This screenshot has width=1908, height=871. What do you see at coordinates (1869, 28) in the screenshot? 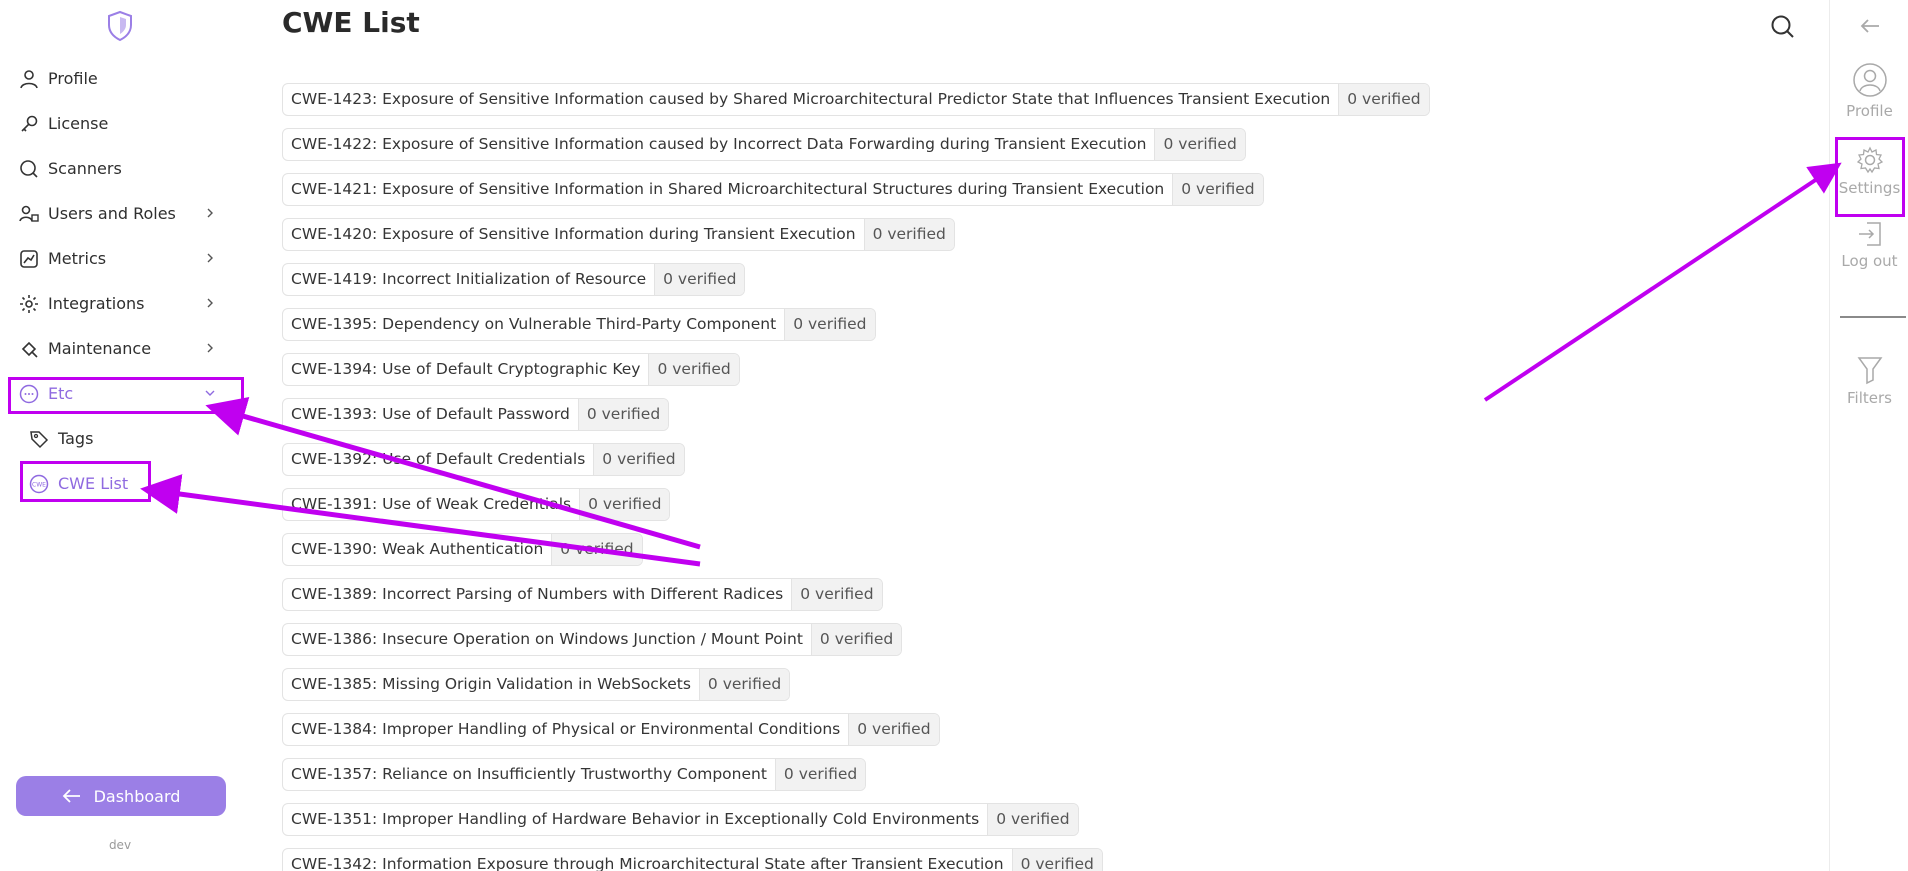
I see `collapse-button` at bounding box center [1869, 28].